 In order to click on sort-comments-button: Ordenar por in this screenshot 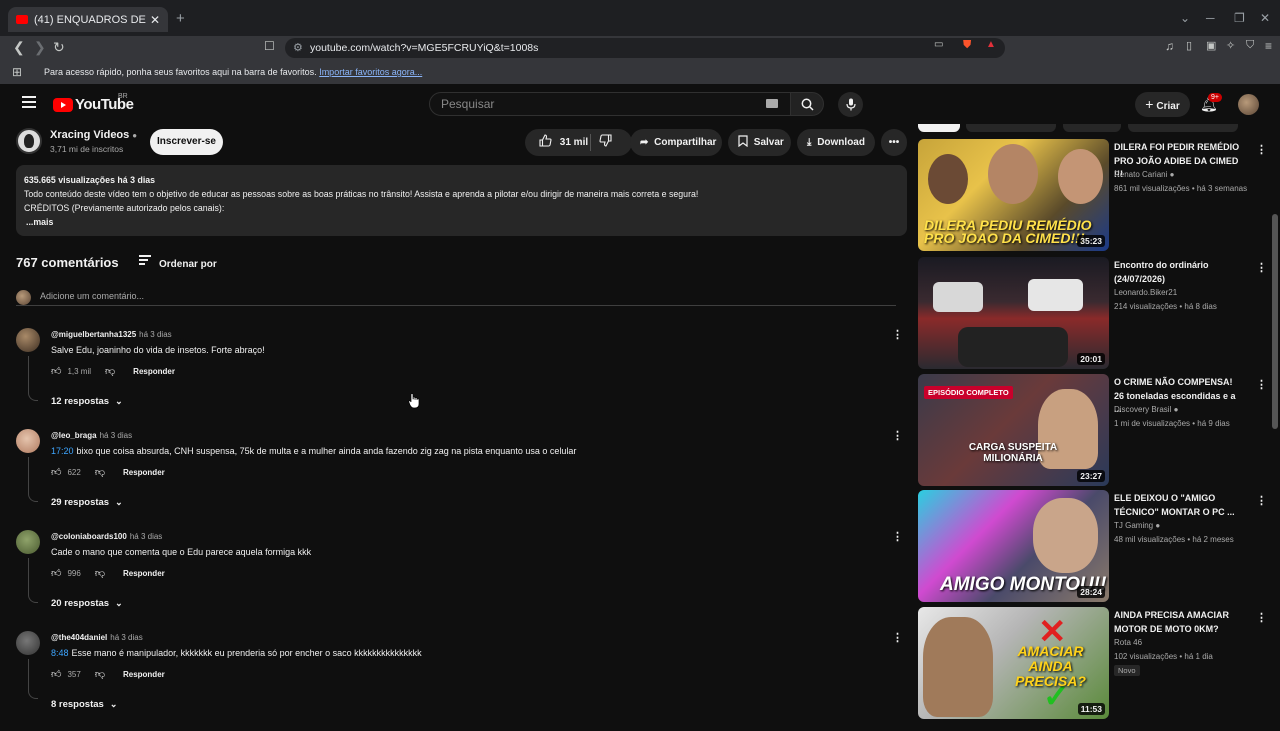, I will do `click(178, 262)`.